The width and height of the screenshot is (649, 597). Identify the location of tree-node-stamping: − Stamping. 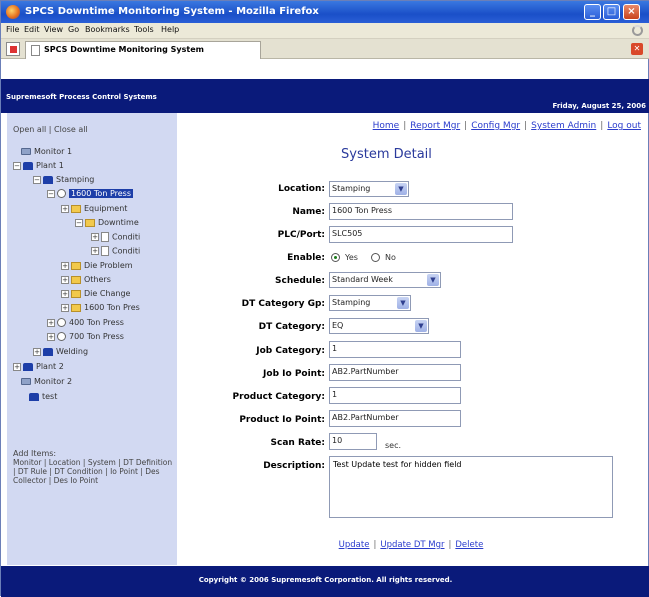
(63, 181).